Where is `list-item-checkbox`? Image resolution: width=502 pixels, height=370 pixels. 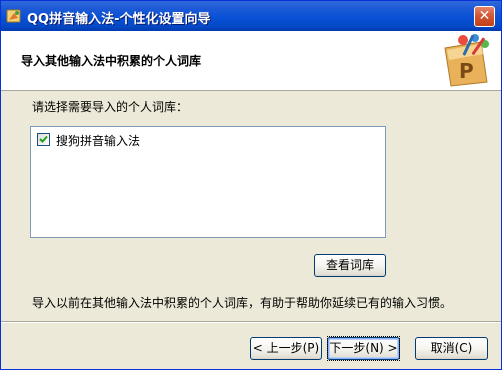
list-item-checkbox is located at coordinates (43, 139).